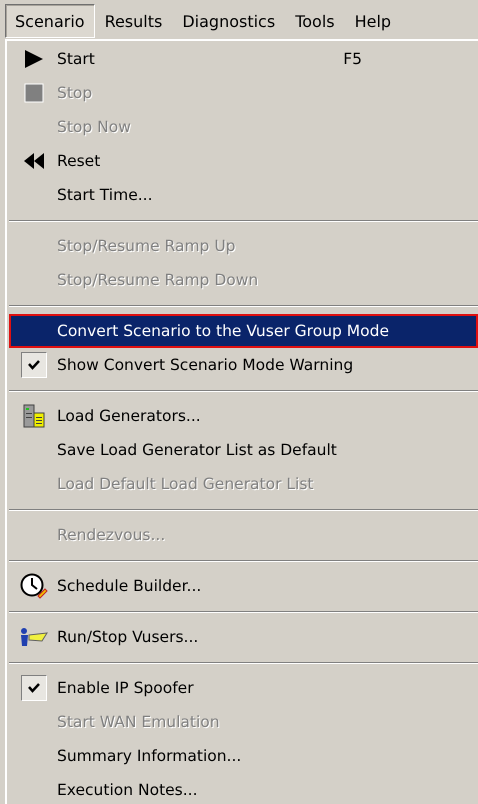 The width and height of the screenshot is (478, 804). Describe the element at coordinates (243, 365) in the screenshot. I see `menu-item: Show Convert Scenario Mode Warning` at that location.